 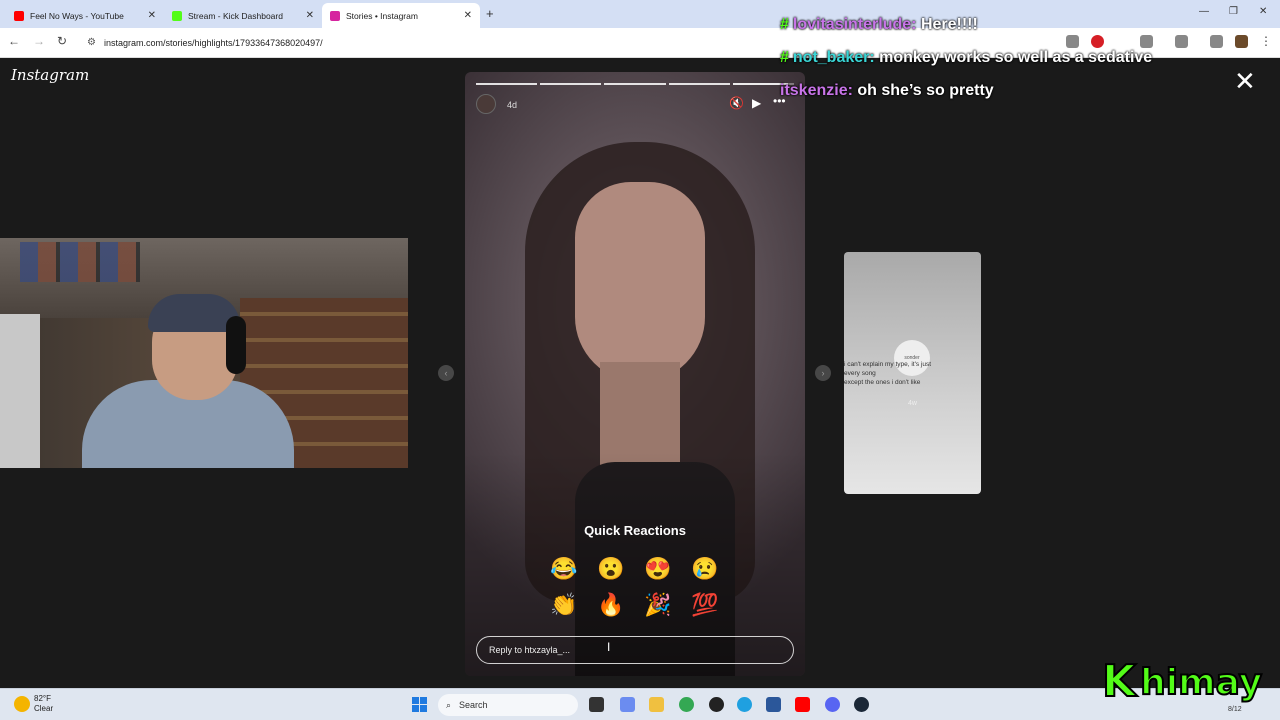 I want to click on weather-condition: Clear, so click(x=44, y=708).